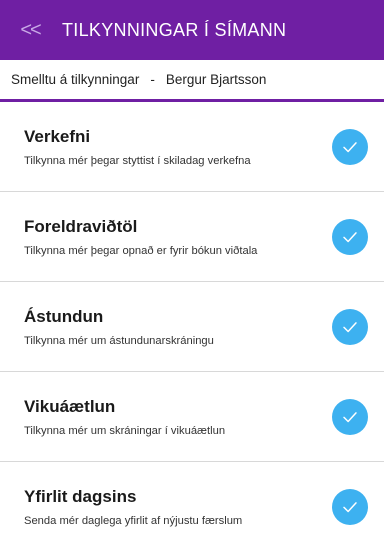  What do you see at coordinates (174, 29) in the screenshot?
I see `page-title: TILKYNNINGAR Í SÍMANN` at bounding box center [174, 29].